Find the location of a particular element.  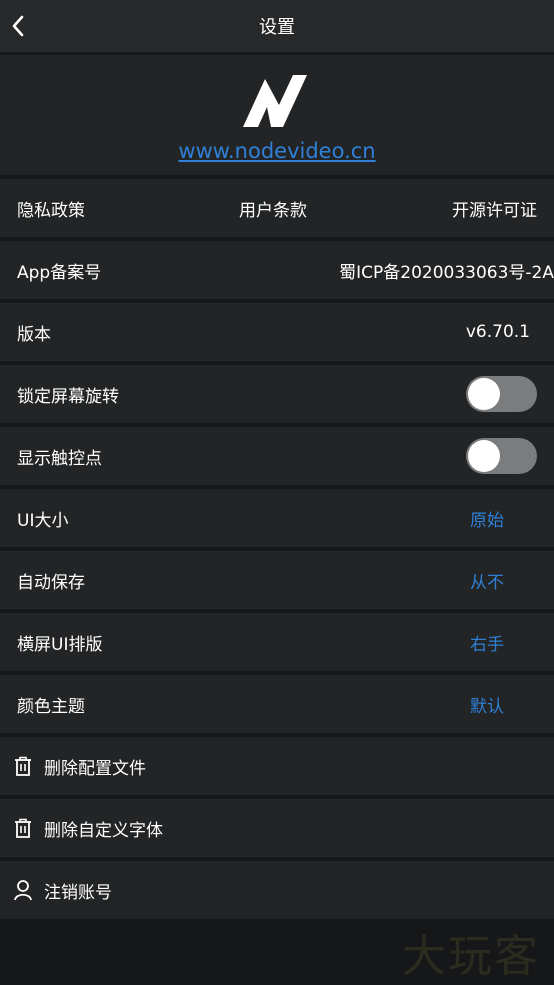

icp-label: App备案号 is located at coordinates (59, 272).